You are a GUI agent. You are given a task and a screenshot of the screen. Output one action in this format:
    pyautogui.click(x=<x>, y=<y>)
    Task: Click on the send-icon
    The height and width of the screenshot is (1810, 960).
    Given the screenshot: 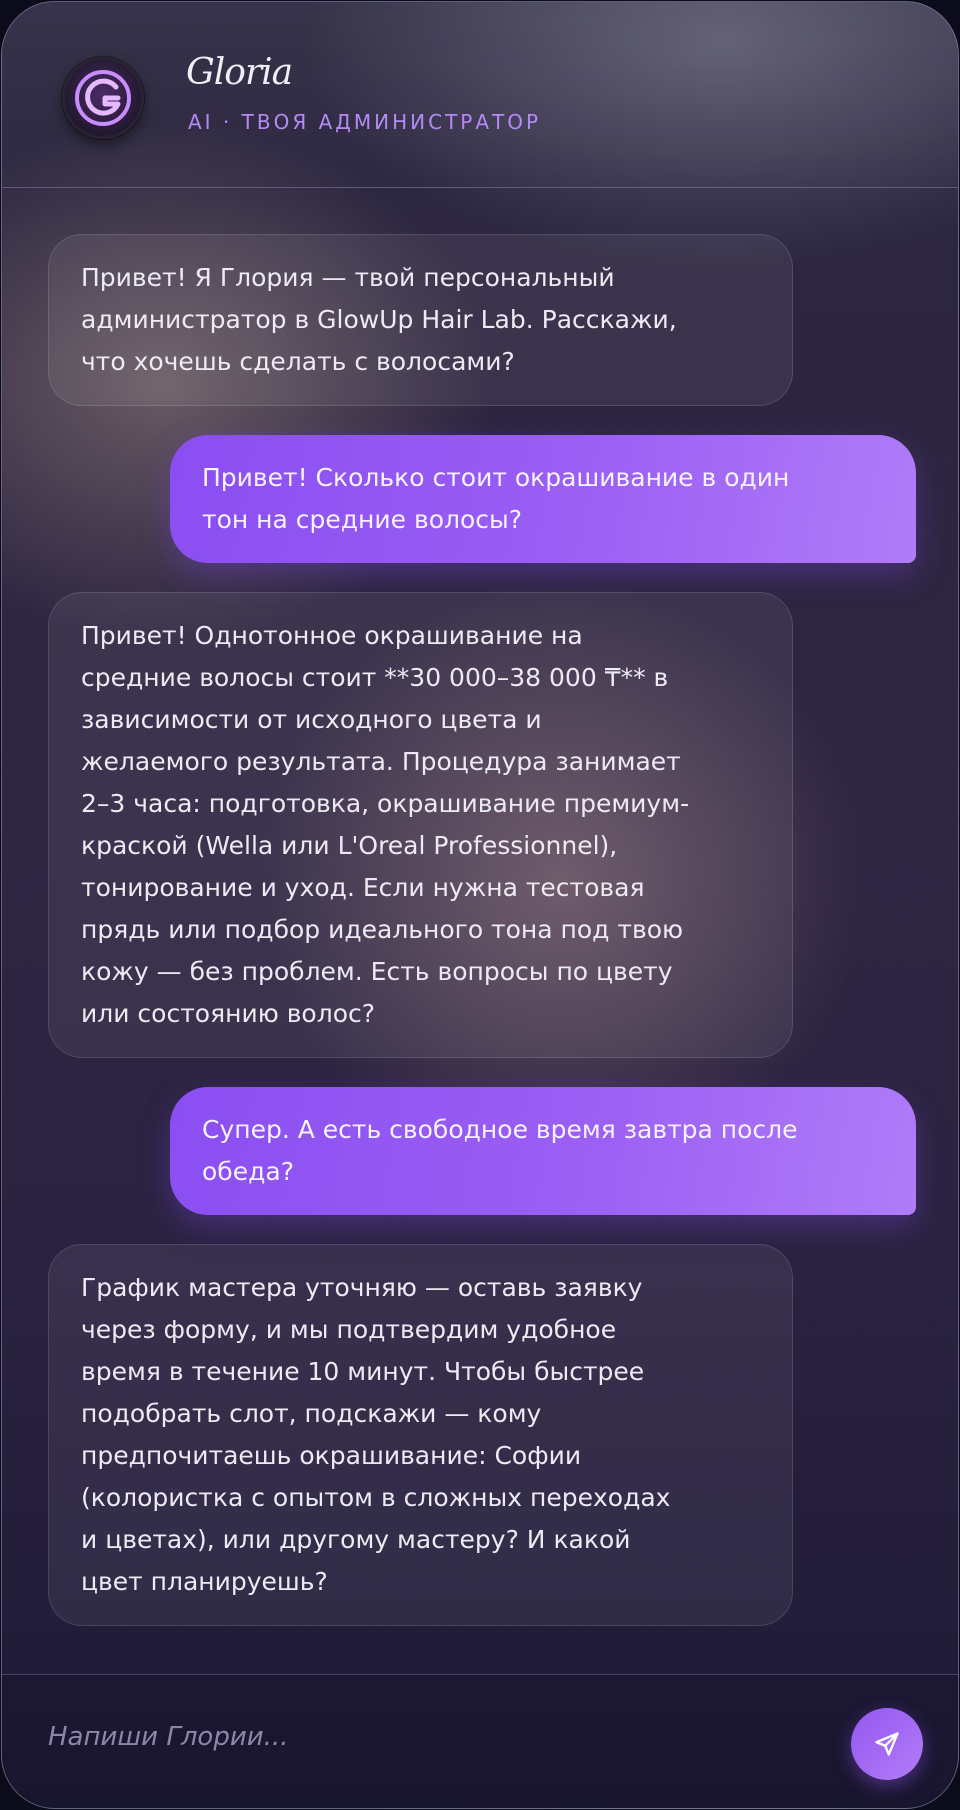 What is the action you would take?
    pyautogui.click(x=887, y=1744)
    